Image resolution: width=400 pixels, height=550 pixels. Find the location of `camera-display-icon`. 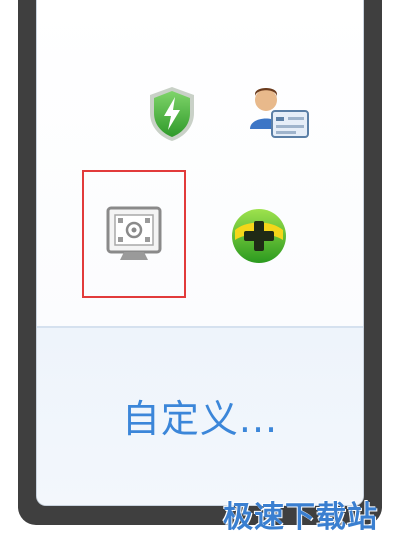

camera-display-icon is located at coordinates (134, 233).